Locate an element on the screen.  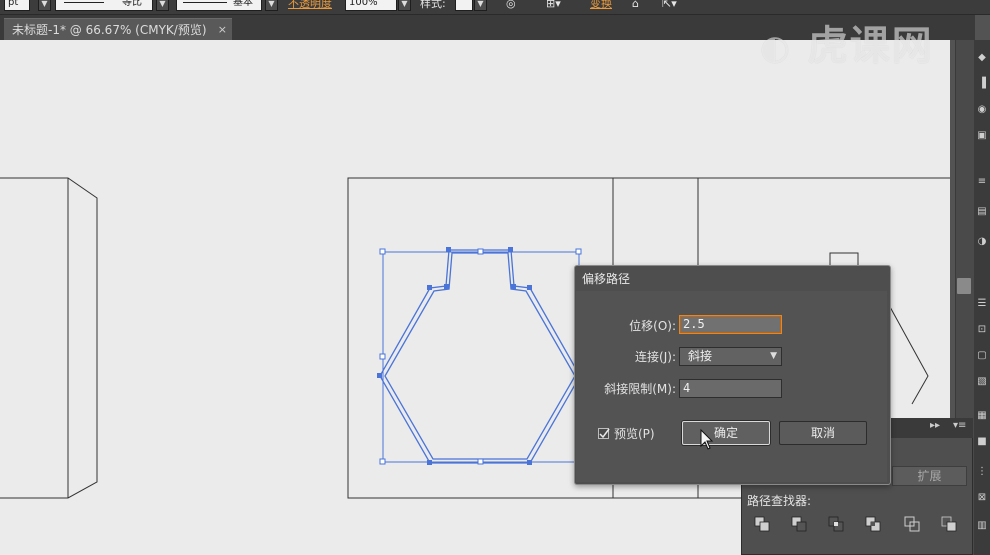
document-tab: 未标题-1* @ 66.67% (CMYK/预览) × is located at coordinates (118, 29).